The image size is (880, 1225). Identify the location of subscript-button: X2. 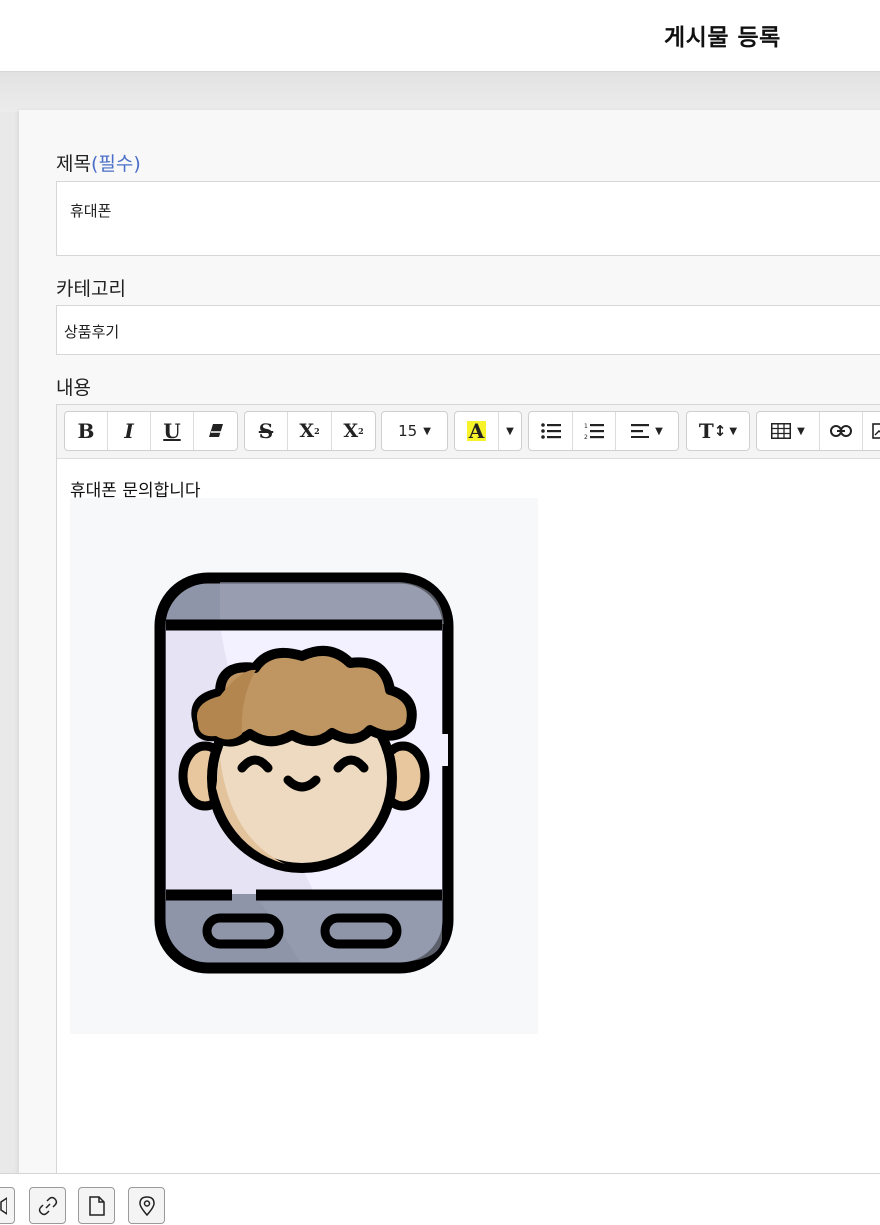
(353, 431).